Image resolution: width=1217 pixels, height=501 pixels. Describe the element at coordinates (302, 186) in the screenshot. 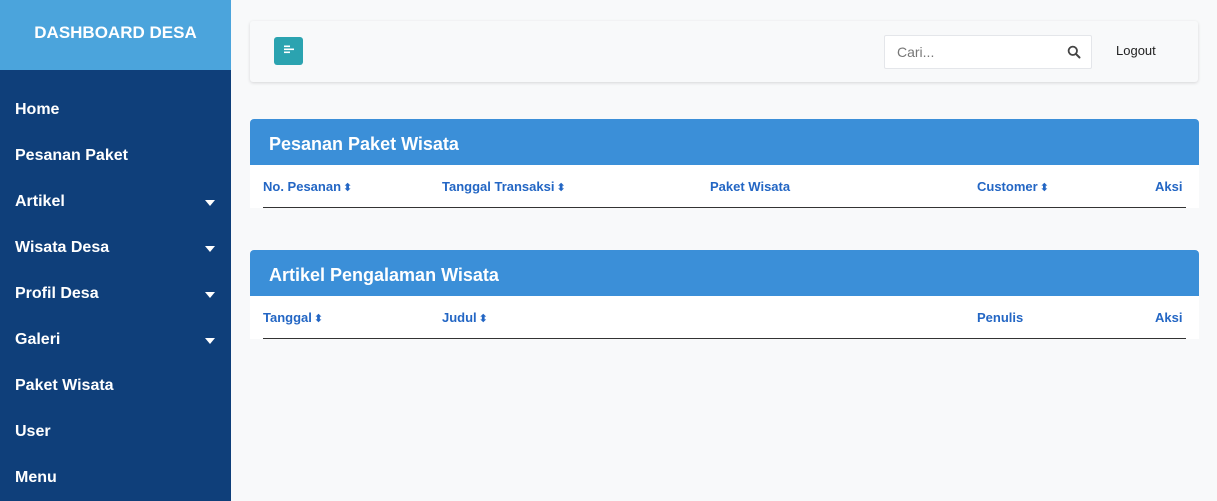

I see `column-label: No. Pesanan` at that location.